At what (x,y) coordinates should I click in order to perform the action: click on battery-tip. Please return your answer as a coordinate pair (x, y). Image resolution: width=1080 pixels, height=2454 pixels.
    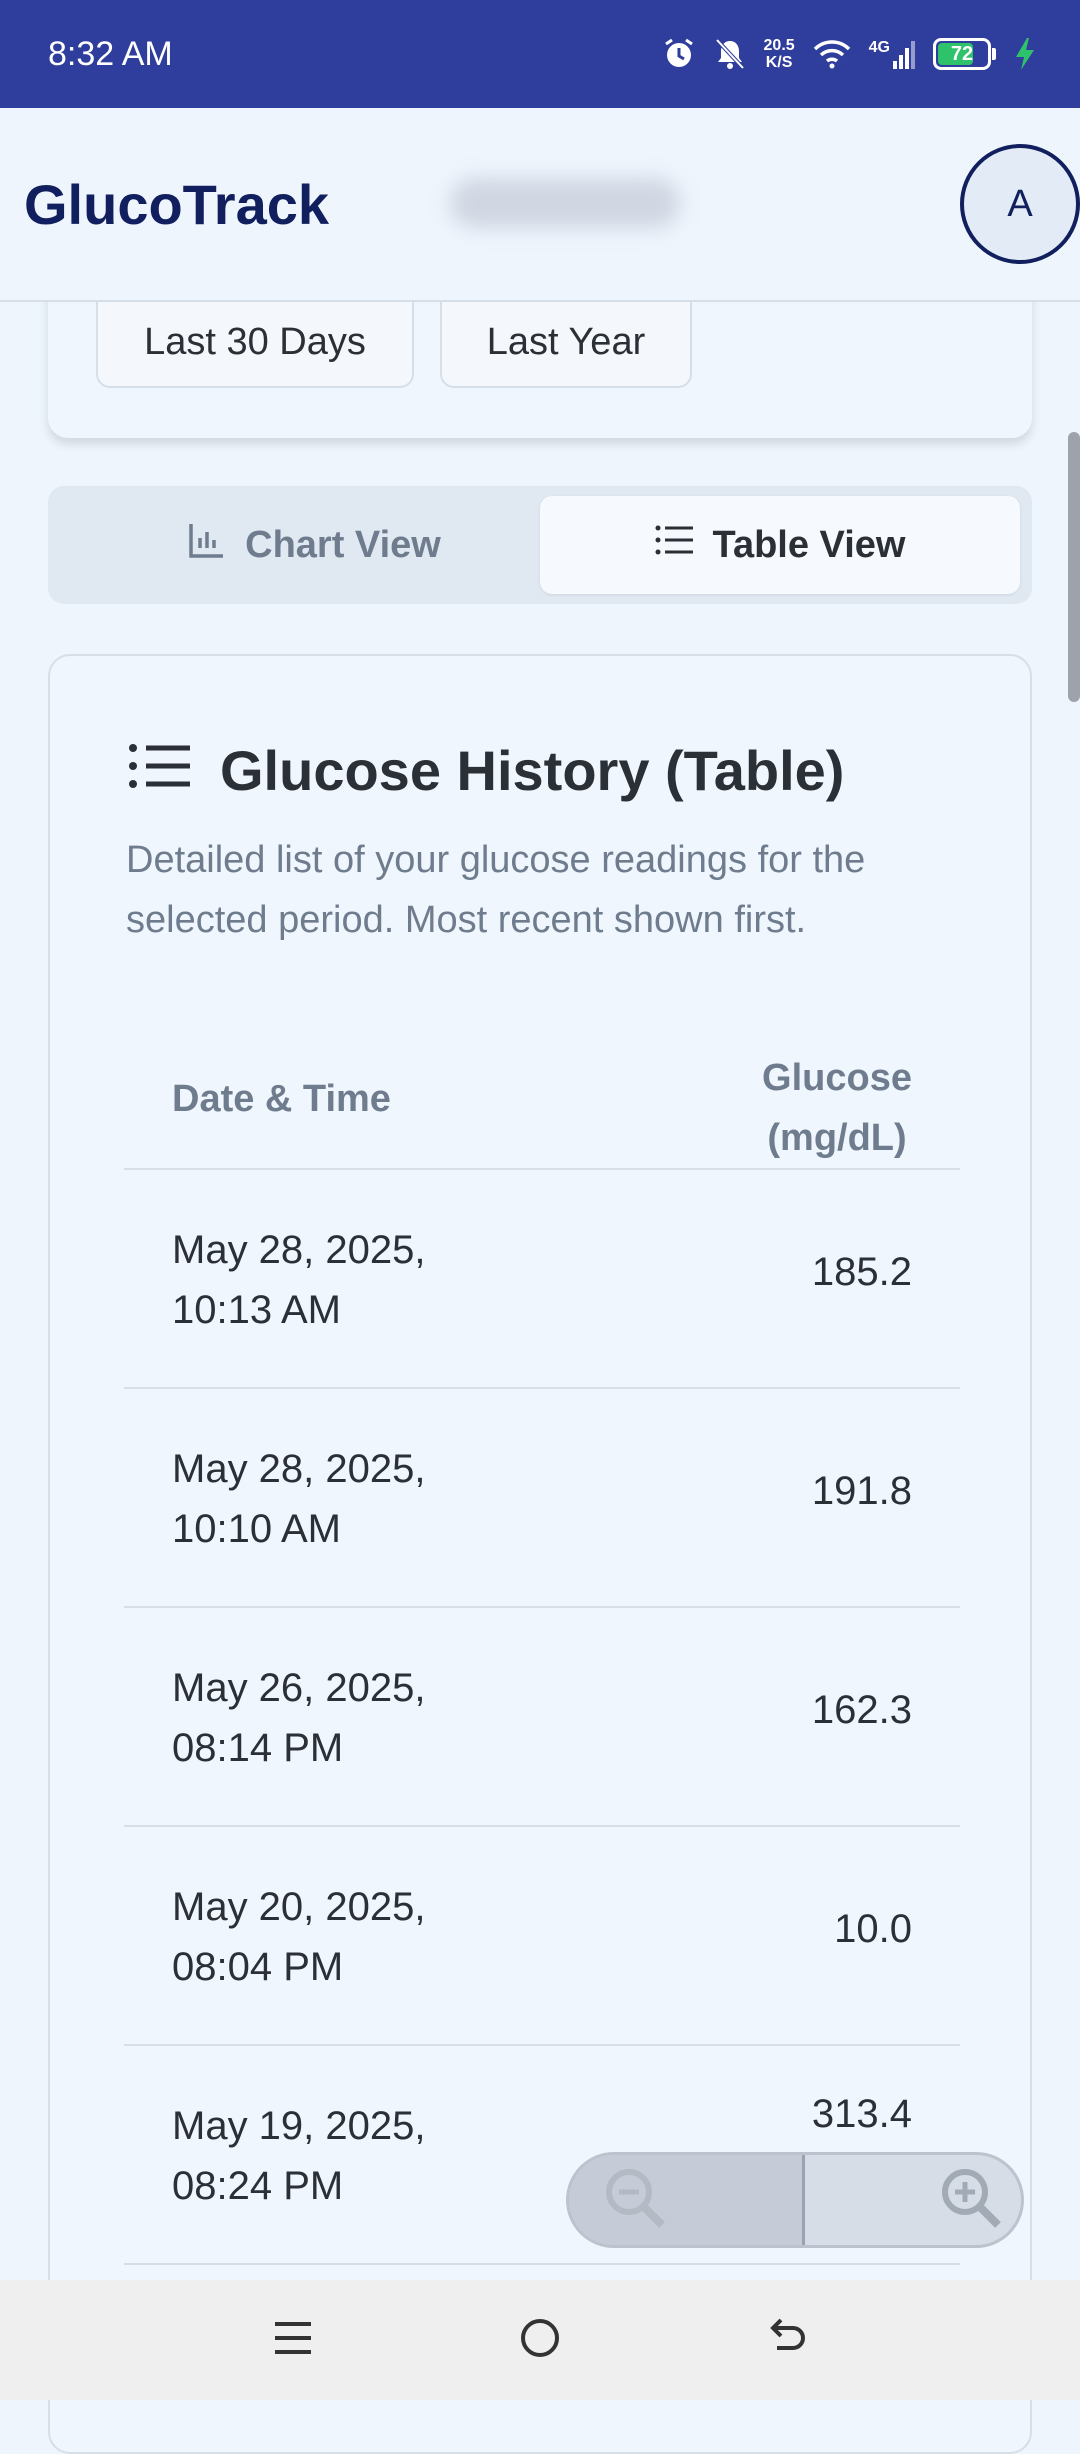
    Looking at the image, I should click on (994, 54).